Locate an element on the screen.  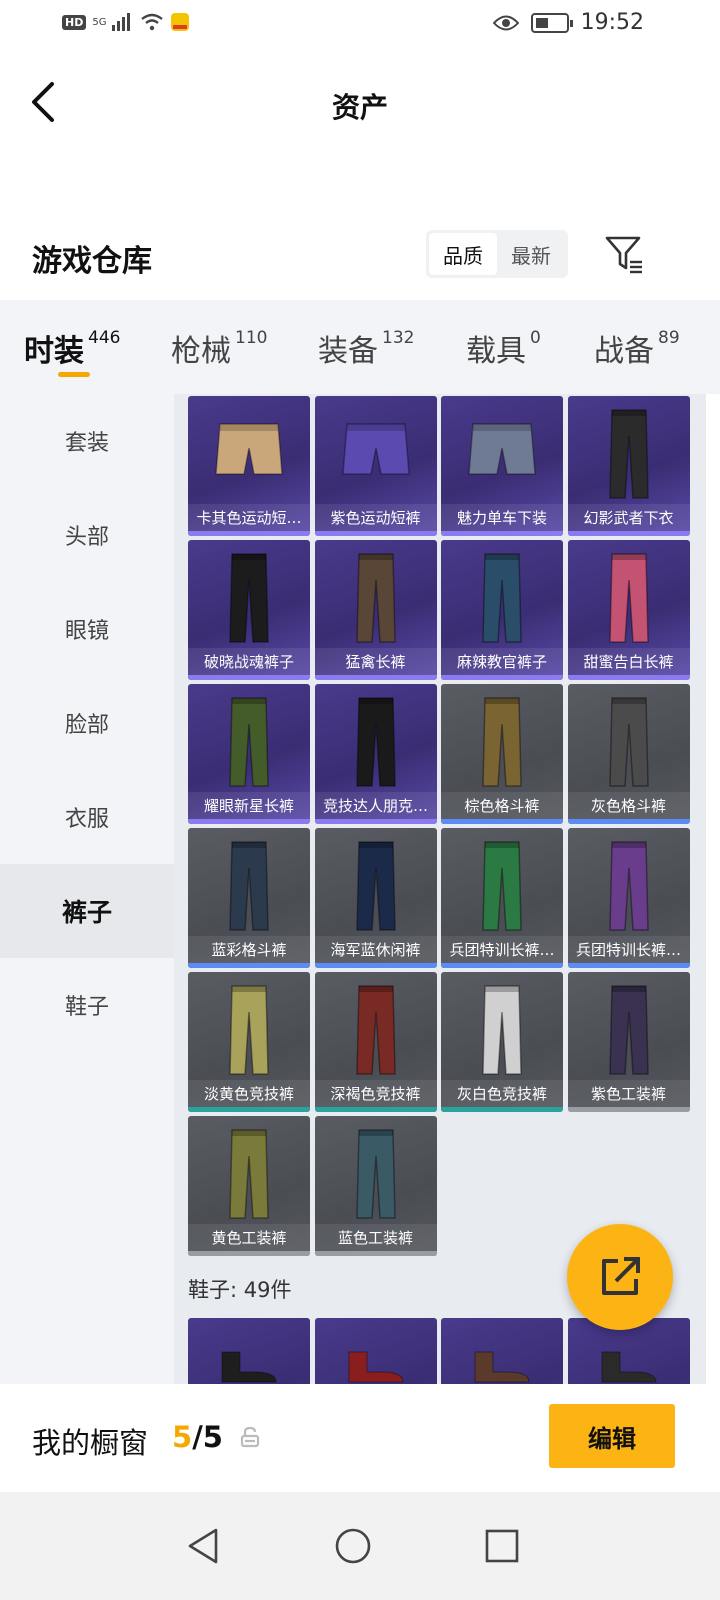
item-card: 黄色工装裤 is located at coordinates (249, 1186).